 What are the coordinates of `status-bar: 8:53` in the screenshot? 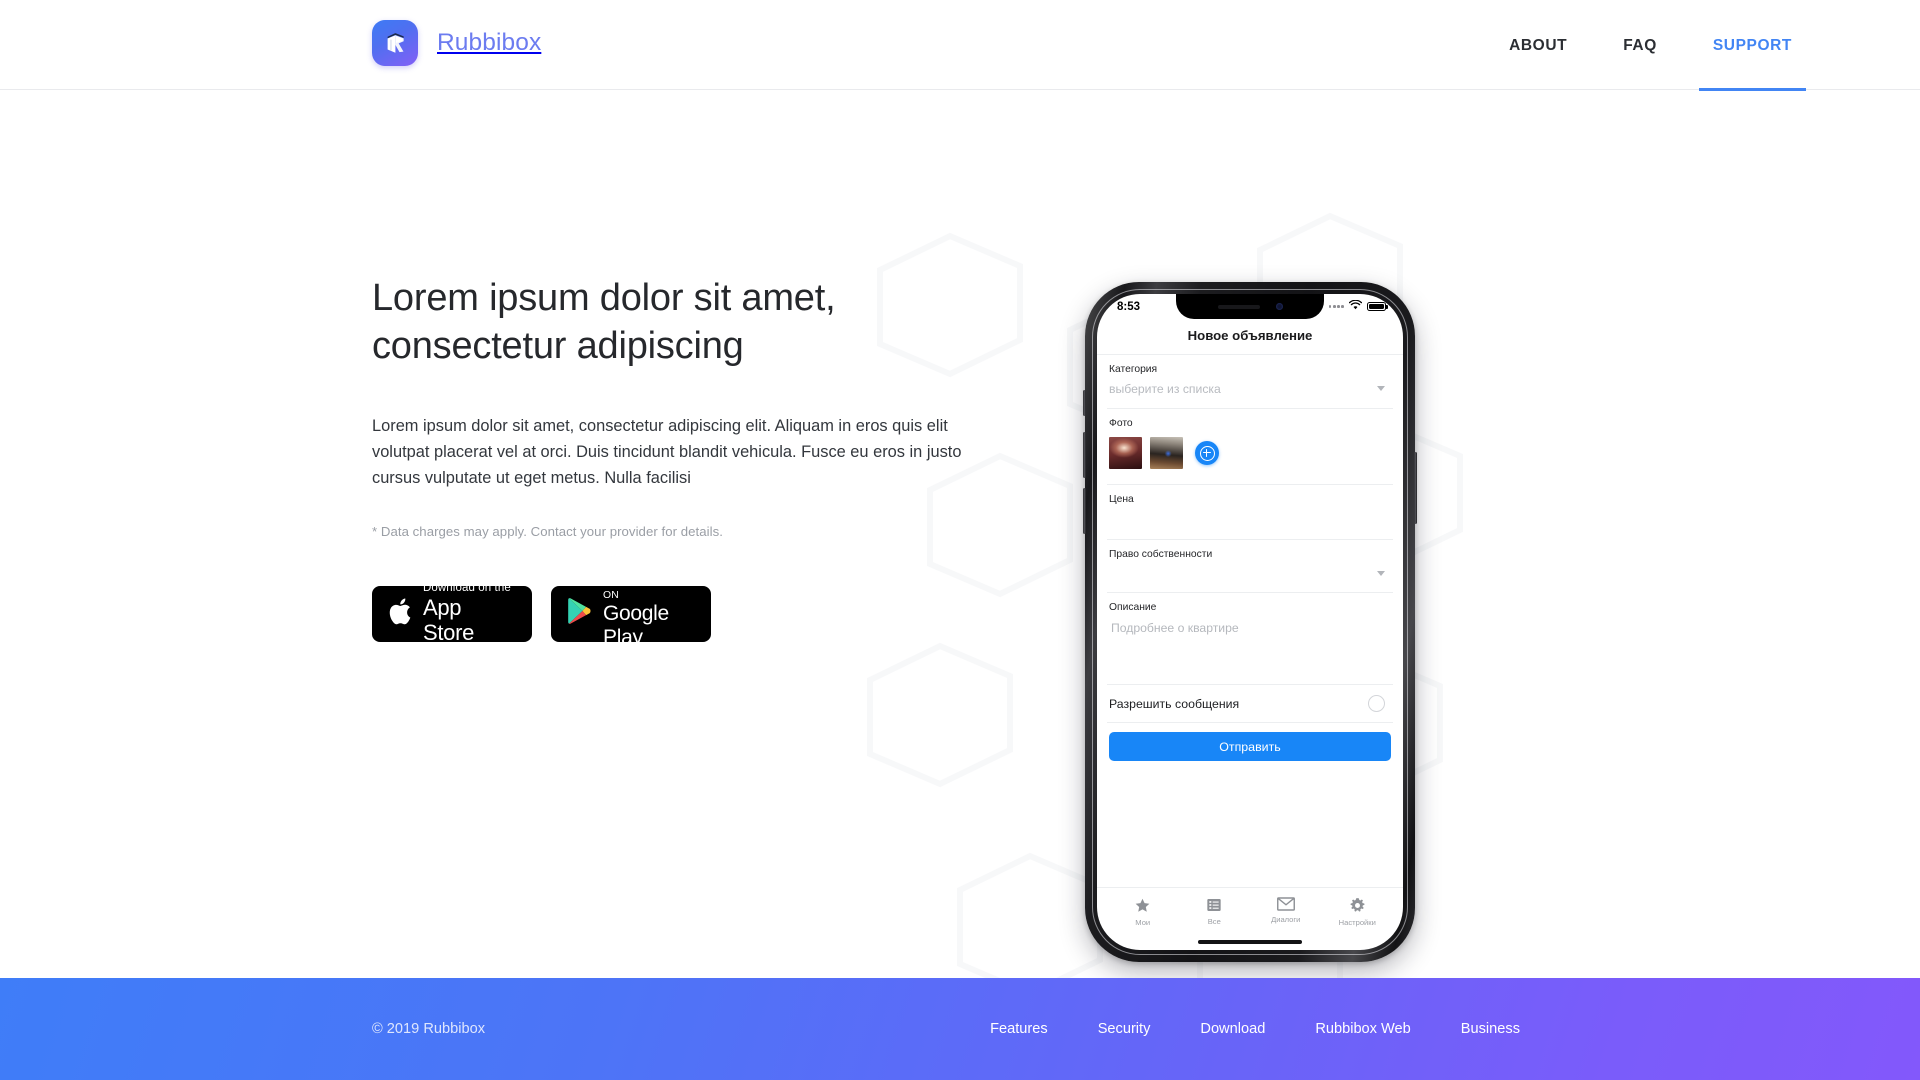 It's located at (1250, 306).